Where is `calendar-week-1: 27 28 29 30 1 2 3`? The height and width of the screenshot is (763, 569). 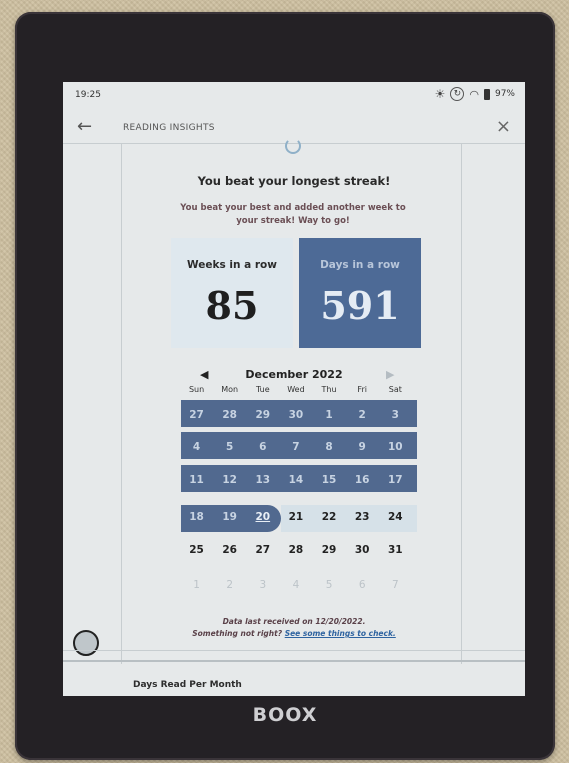 calendar-week-1: 27 28 29 30 1 2 3 is located at coordinates (296, 415).